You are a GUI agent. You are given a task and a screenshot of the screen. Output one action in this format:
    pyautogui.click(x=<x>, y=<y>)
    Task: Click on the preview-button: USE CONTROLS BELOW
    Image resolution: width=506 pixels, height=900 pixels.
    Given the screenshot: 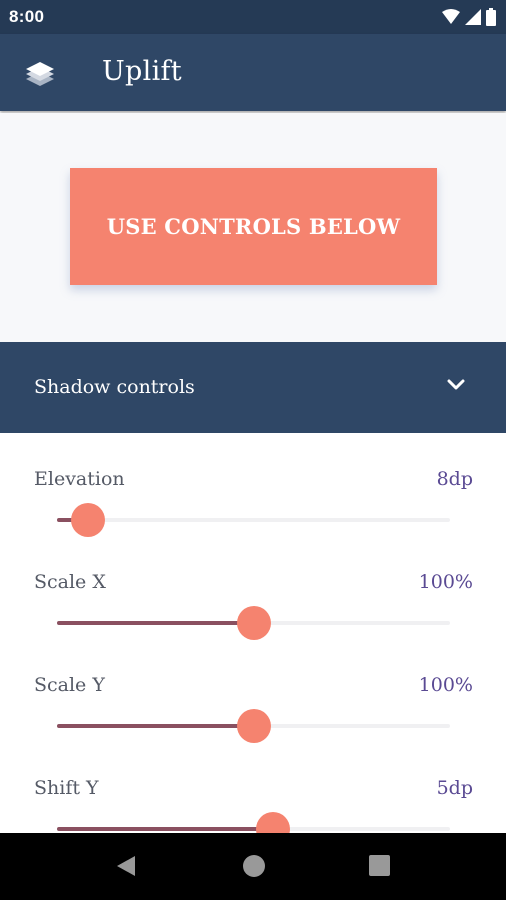 What is the action you would take?
    pyautogui.click(x=253, y=226)
    